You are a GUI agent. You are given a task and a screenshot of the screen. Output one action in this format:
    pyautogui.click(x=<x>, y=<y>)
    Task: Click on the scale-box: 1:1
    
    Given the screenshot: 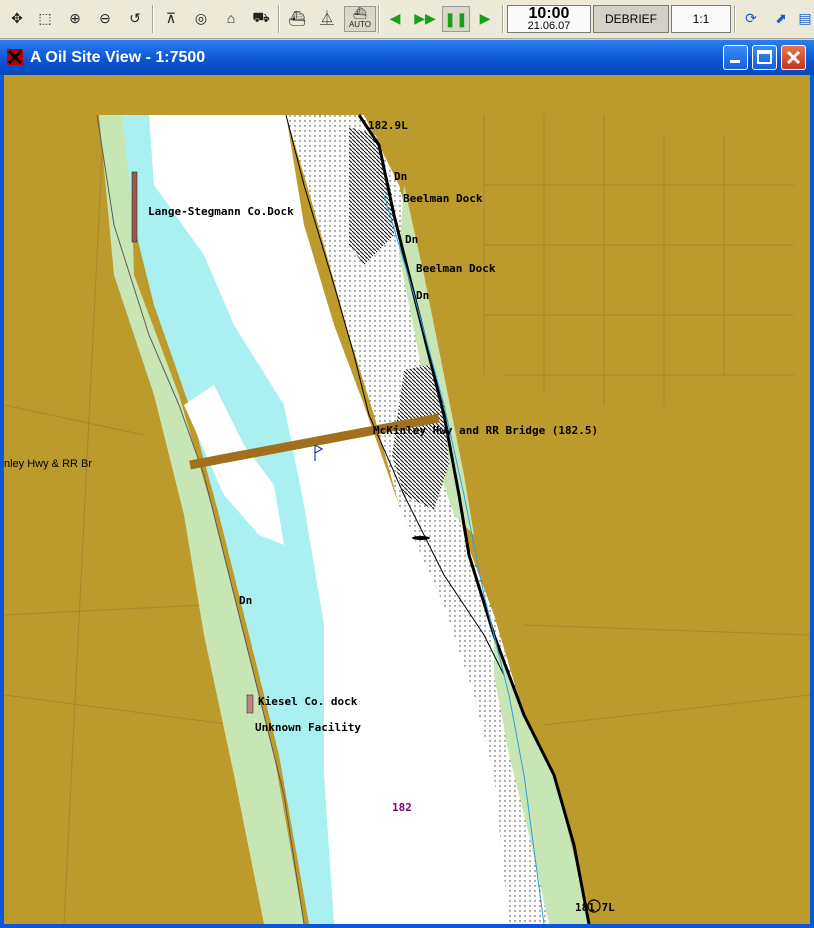 What is the action you would take?
    pyautogui.click(x=701, y=19)
    